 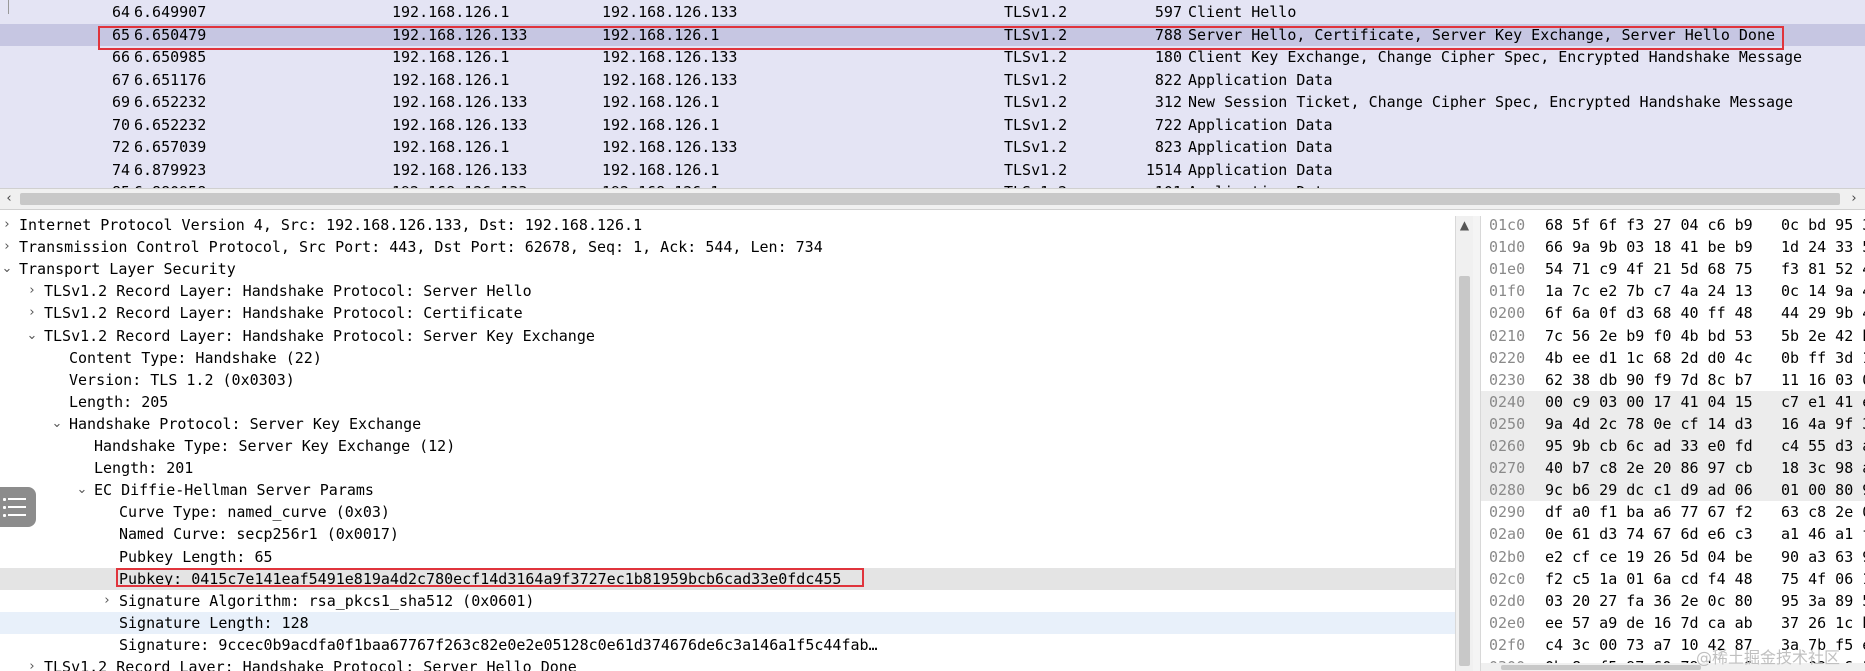 What do you see at coordinates (1673, 269) in the screenshot?
I see `hex-row: 01e0 54 71 c9 4f 21 5d 68 75 f3 81 52 41` at bounding box center [1673, 269].